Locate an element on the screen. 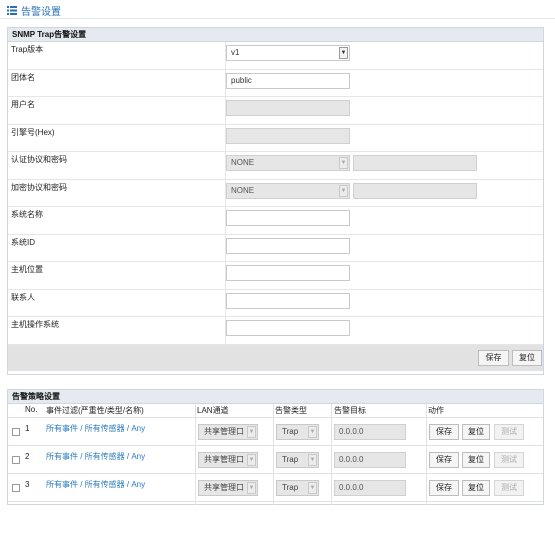  row-encrypt-protocol: 加密协议和密码 NONE ▼ is located at coordinates (275, 193).